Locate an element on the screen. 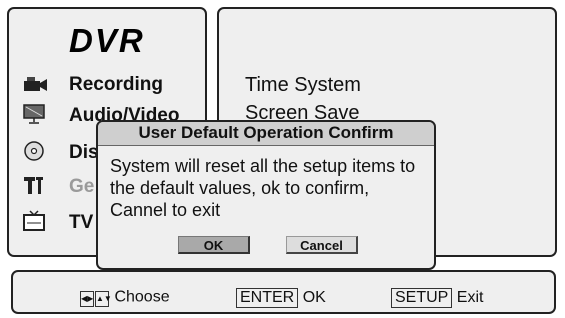 This screenshot has width=565, height=318. dialog-title: User Default Operation Confirm is located at coordinates (266, 134).